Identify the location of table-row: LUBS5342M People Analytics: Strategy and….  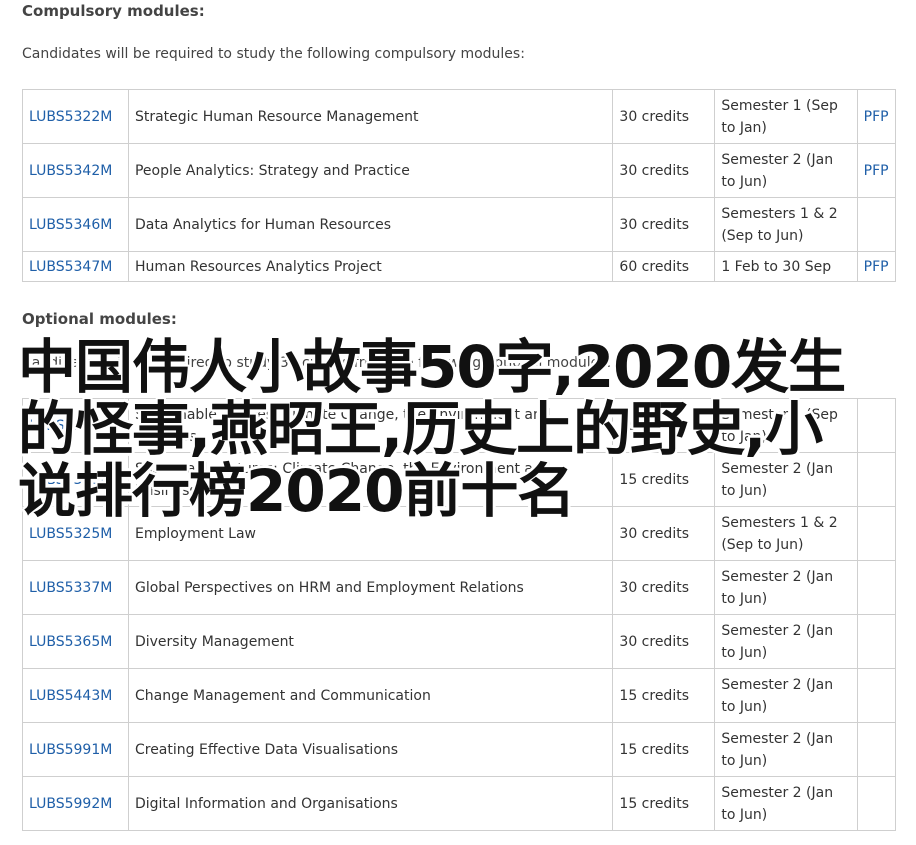
(459, 170).